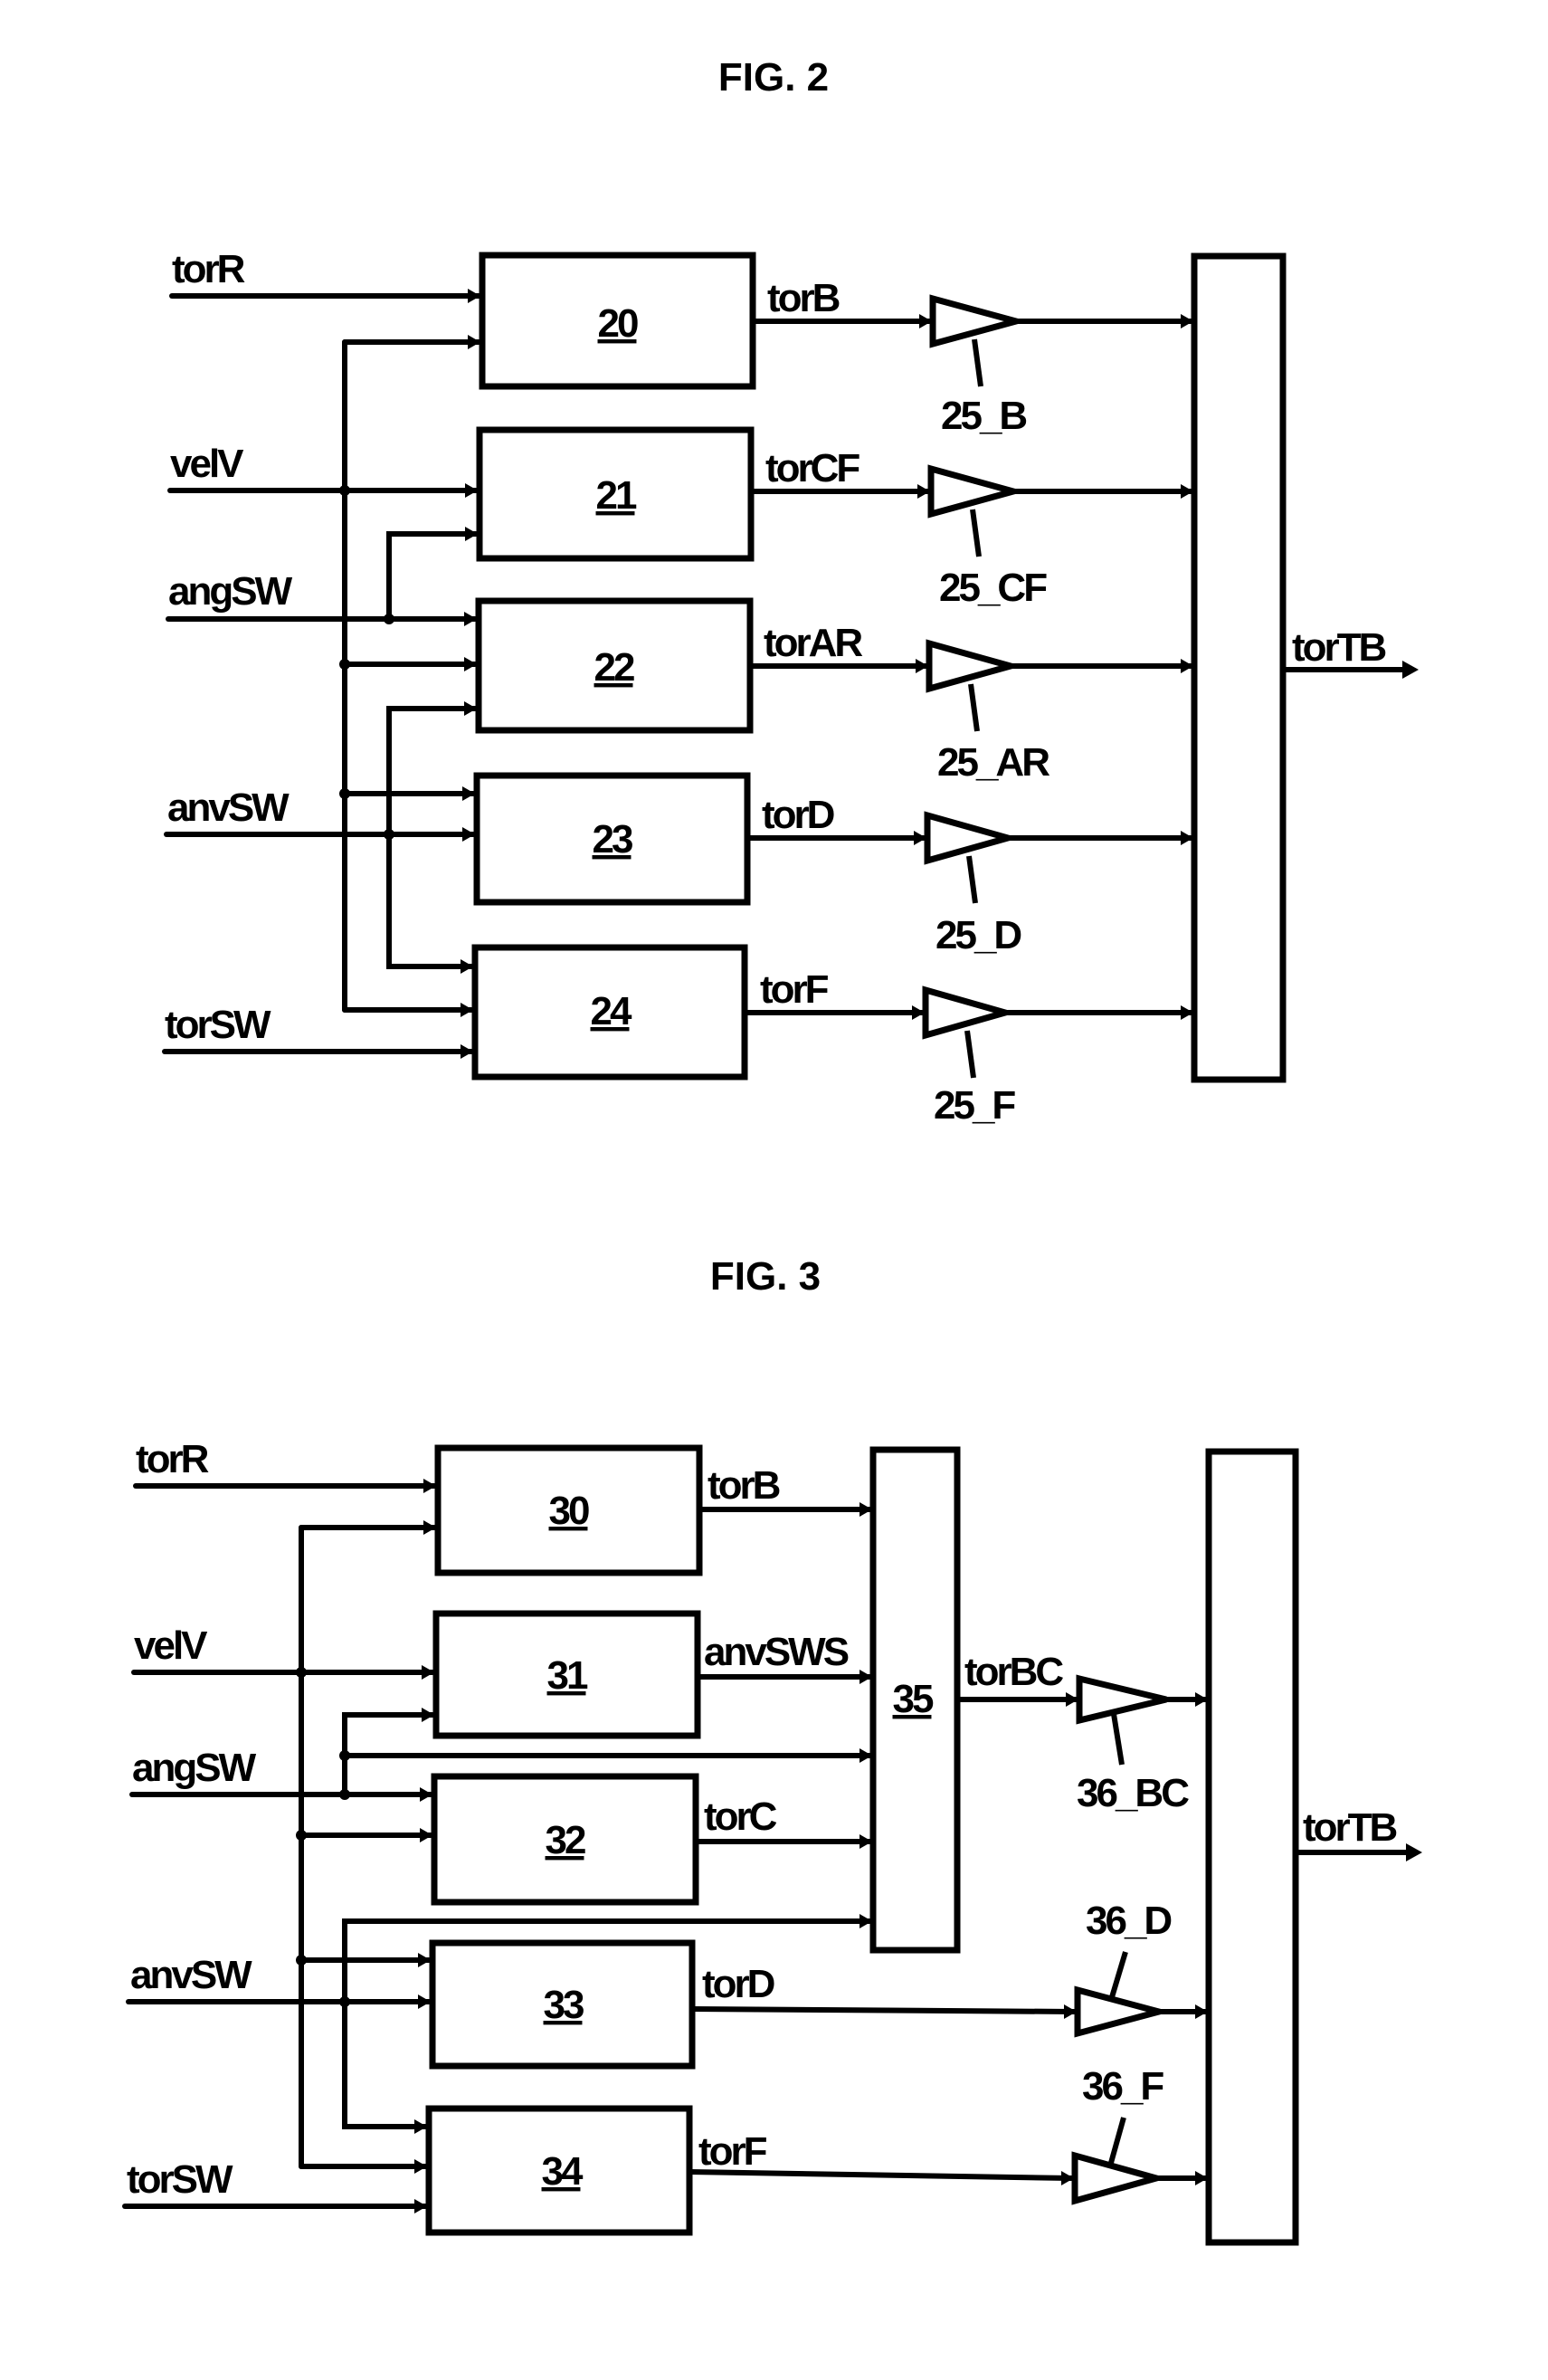 The height and width of the screenshot is (2380, 1548). What do you see at coordinates (614, 667) in the screenshot?
I see `fig2-block-22-label: 22` at bounding box center [614, 667].